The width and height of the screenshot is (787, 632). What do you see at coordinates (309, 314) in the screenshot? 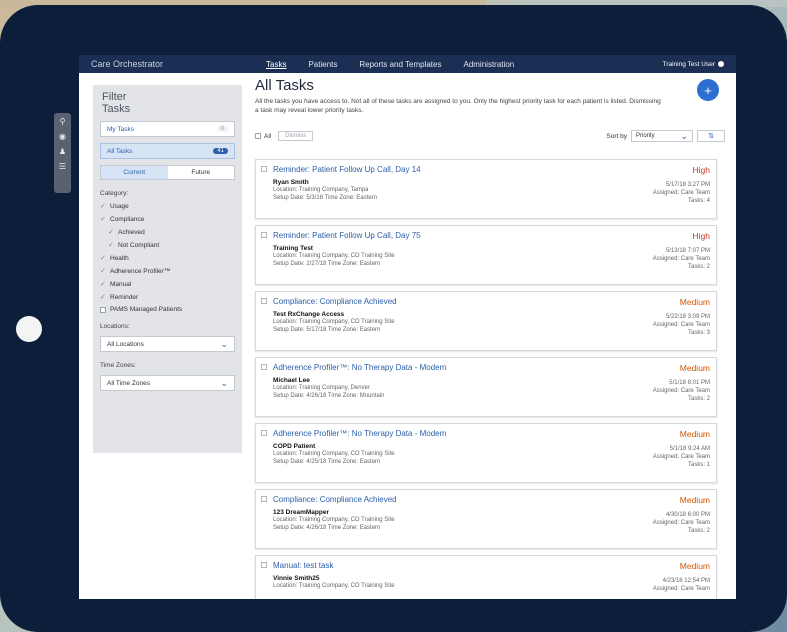
I see `patient-name: Test RxChange Access` at bounding box center [309, 314].